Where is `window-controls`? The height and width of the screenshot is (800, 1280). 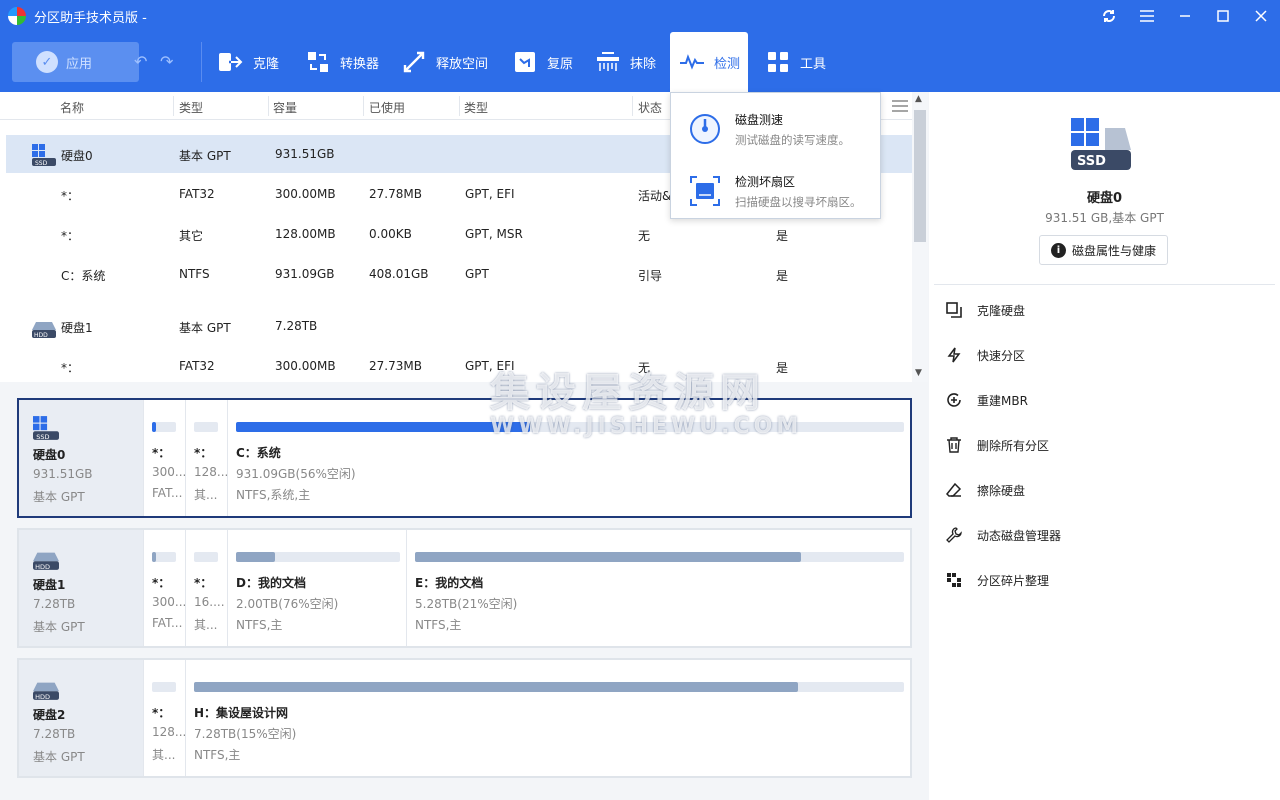 window-controls is located at coordinates (1185, 16).